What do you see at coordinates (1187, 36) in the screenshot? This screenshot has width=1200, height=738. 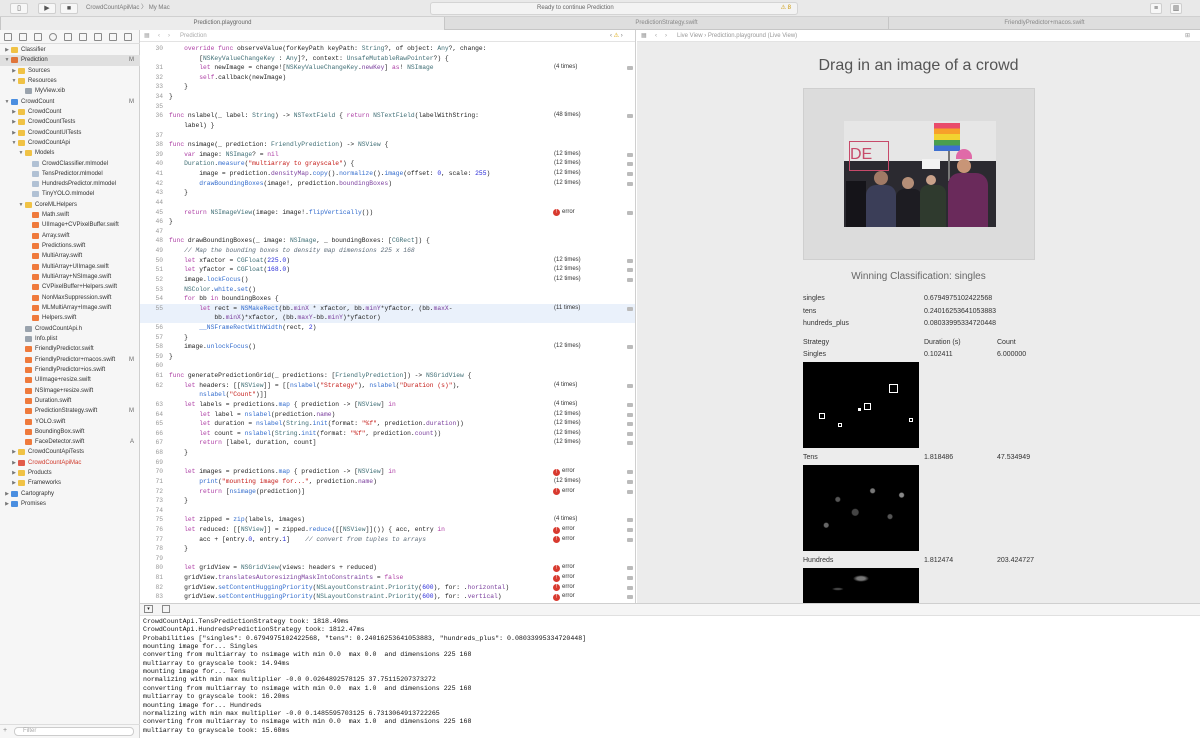 I see `add-editor-icon: ⊞` at bounding box center [1187, 36].